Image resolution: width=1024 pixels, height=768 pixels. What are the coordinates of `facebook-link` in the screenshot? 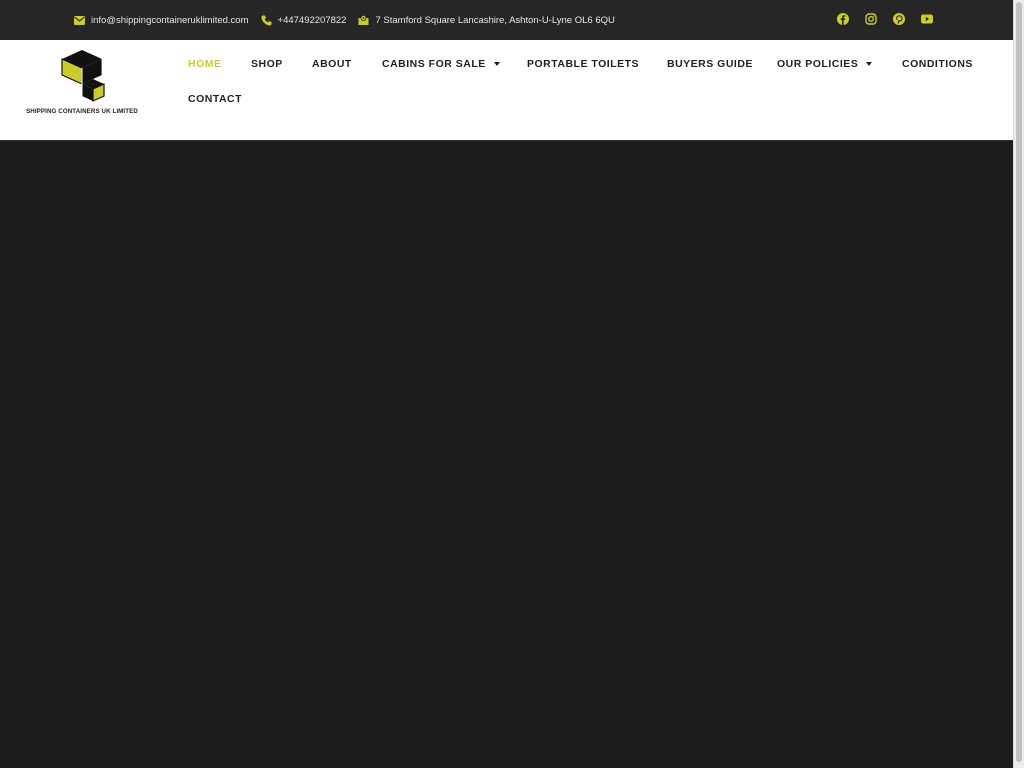 It's located at (843, 19).